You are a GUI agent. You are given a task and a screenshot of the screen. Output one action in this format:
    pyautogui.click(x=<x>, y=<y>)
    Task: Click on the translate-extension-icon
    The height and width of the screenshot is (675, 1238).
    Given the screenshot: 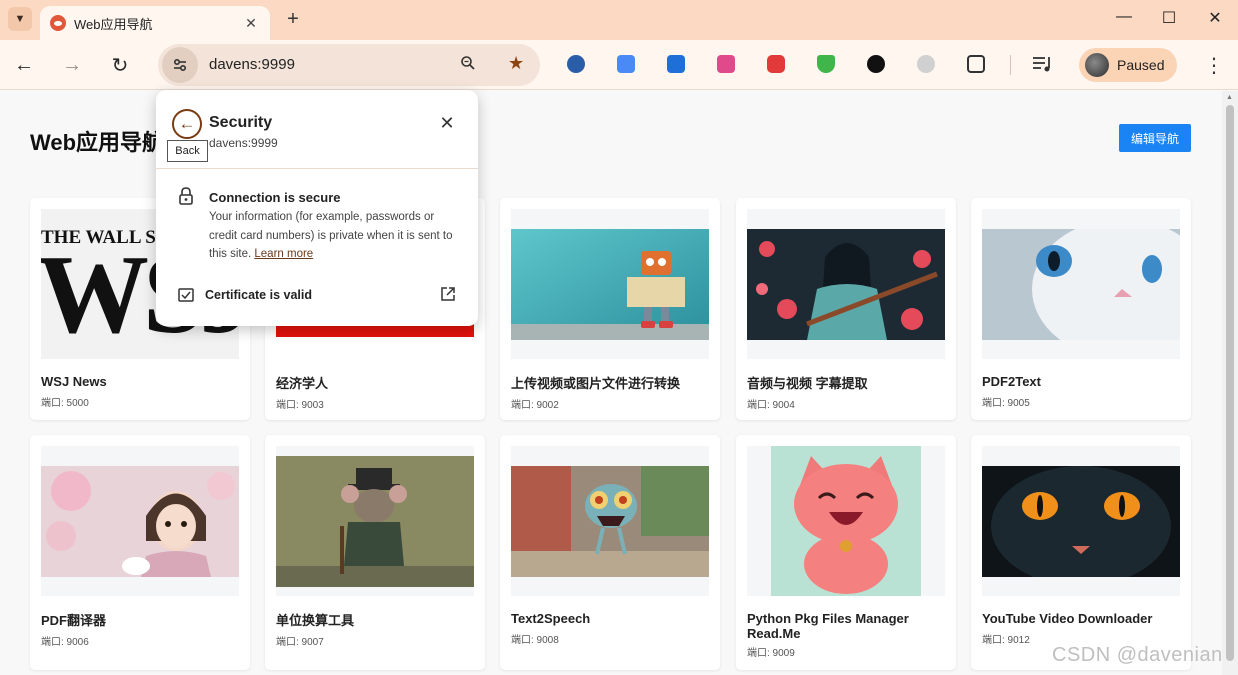 What is the action you would take?
    pyautogui.click(x=626, y=64)
    